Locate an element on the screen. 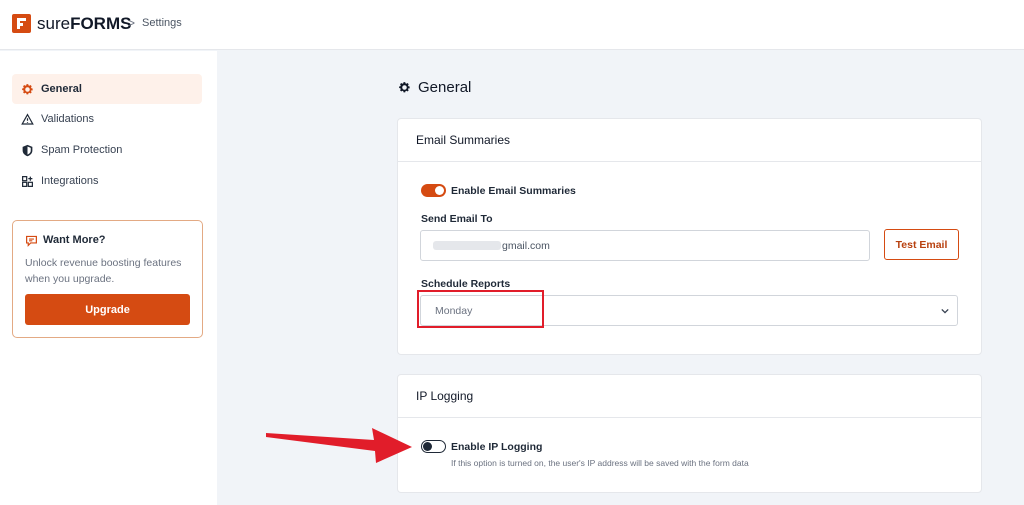 The width and height of the screenshot is (1024, 505). annotation-highlight-box is located at coordinates (480, 309).